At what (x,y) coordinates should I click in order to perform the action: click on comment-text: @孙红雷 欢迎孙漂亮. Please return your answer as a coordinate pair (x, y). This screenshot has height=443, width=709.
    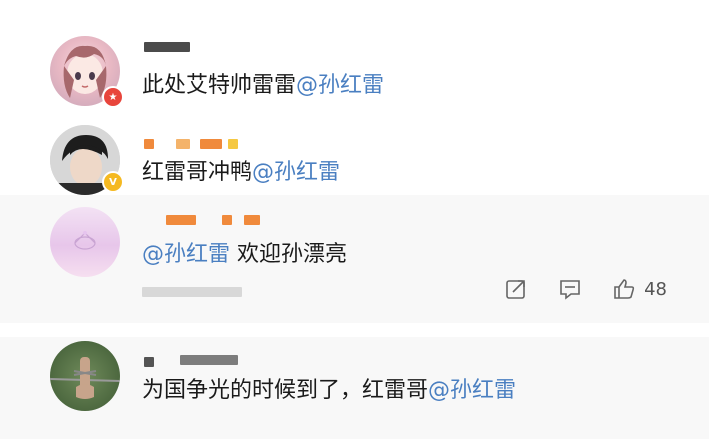
    Looking at the image, I should click on (245, 254).